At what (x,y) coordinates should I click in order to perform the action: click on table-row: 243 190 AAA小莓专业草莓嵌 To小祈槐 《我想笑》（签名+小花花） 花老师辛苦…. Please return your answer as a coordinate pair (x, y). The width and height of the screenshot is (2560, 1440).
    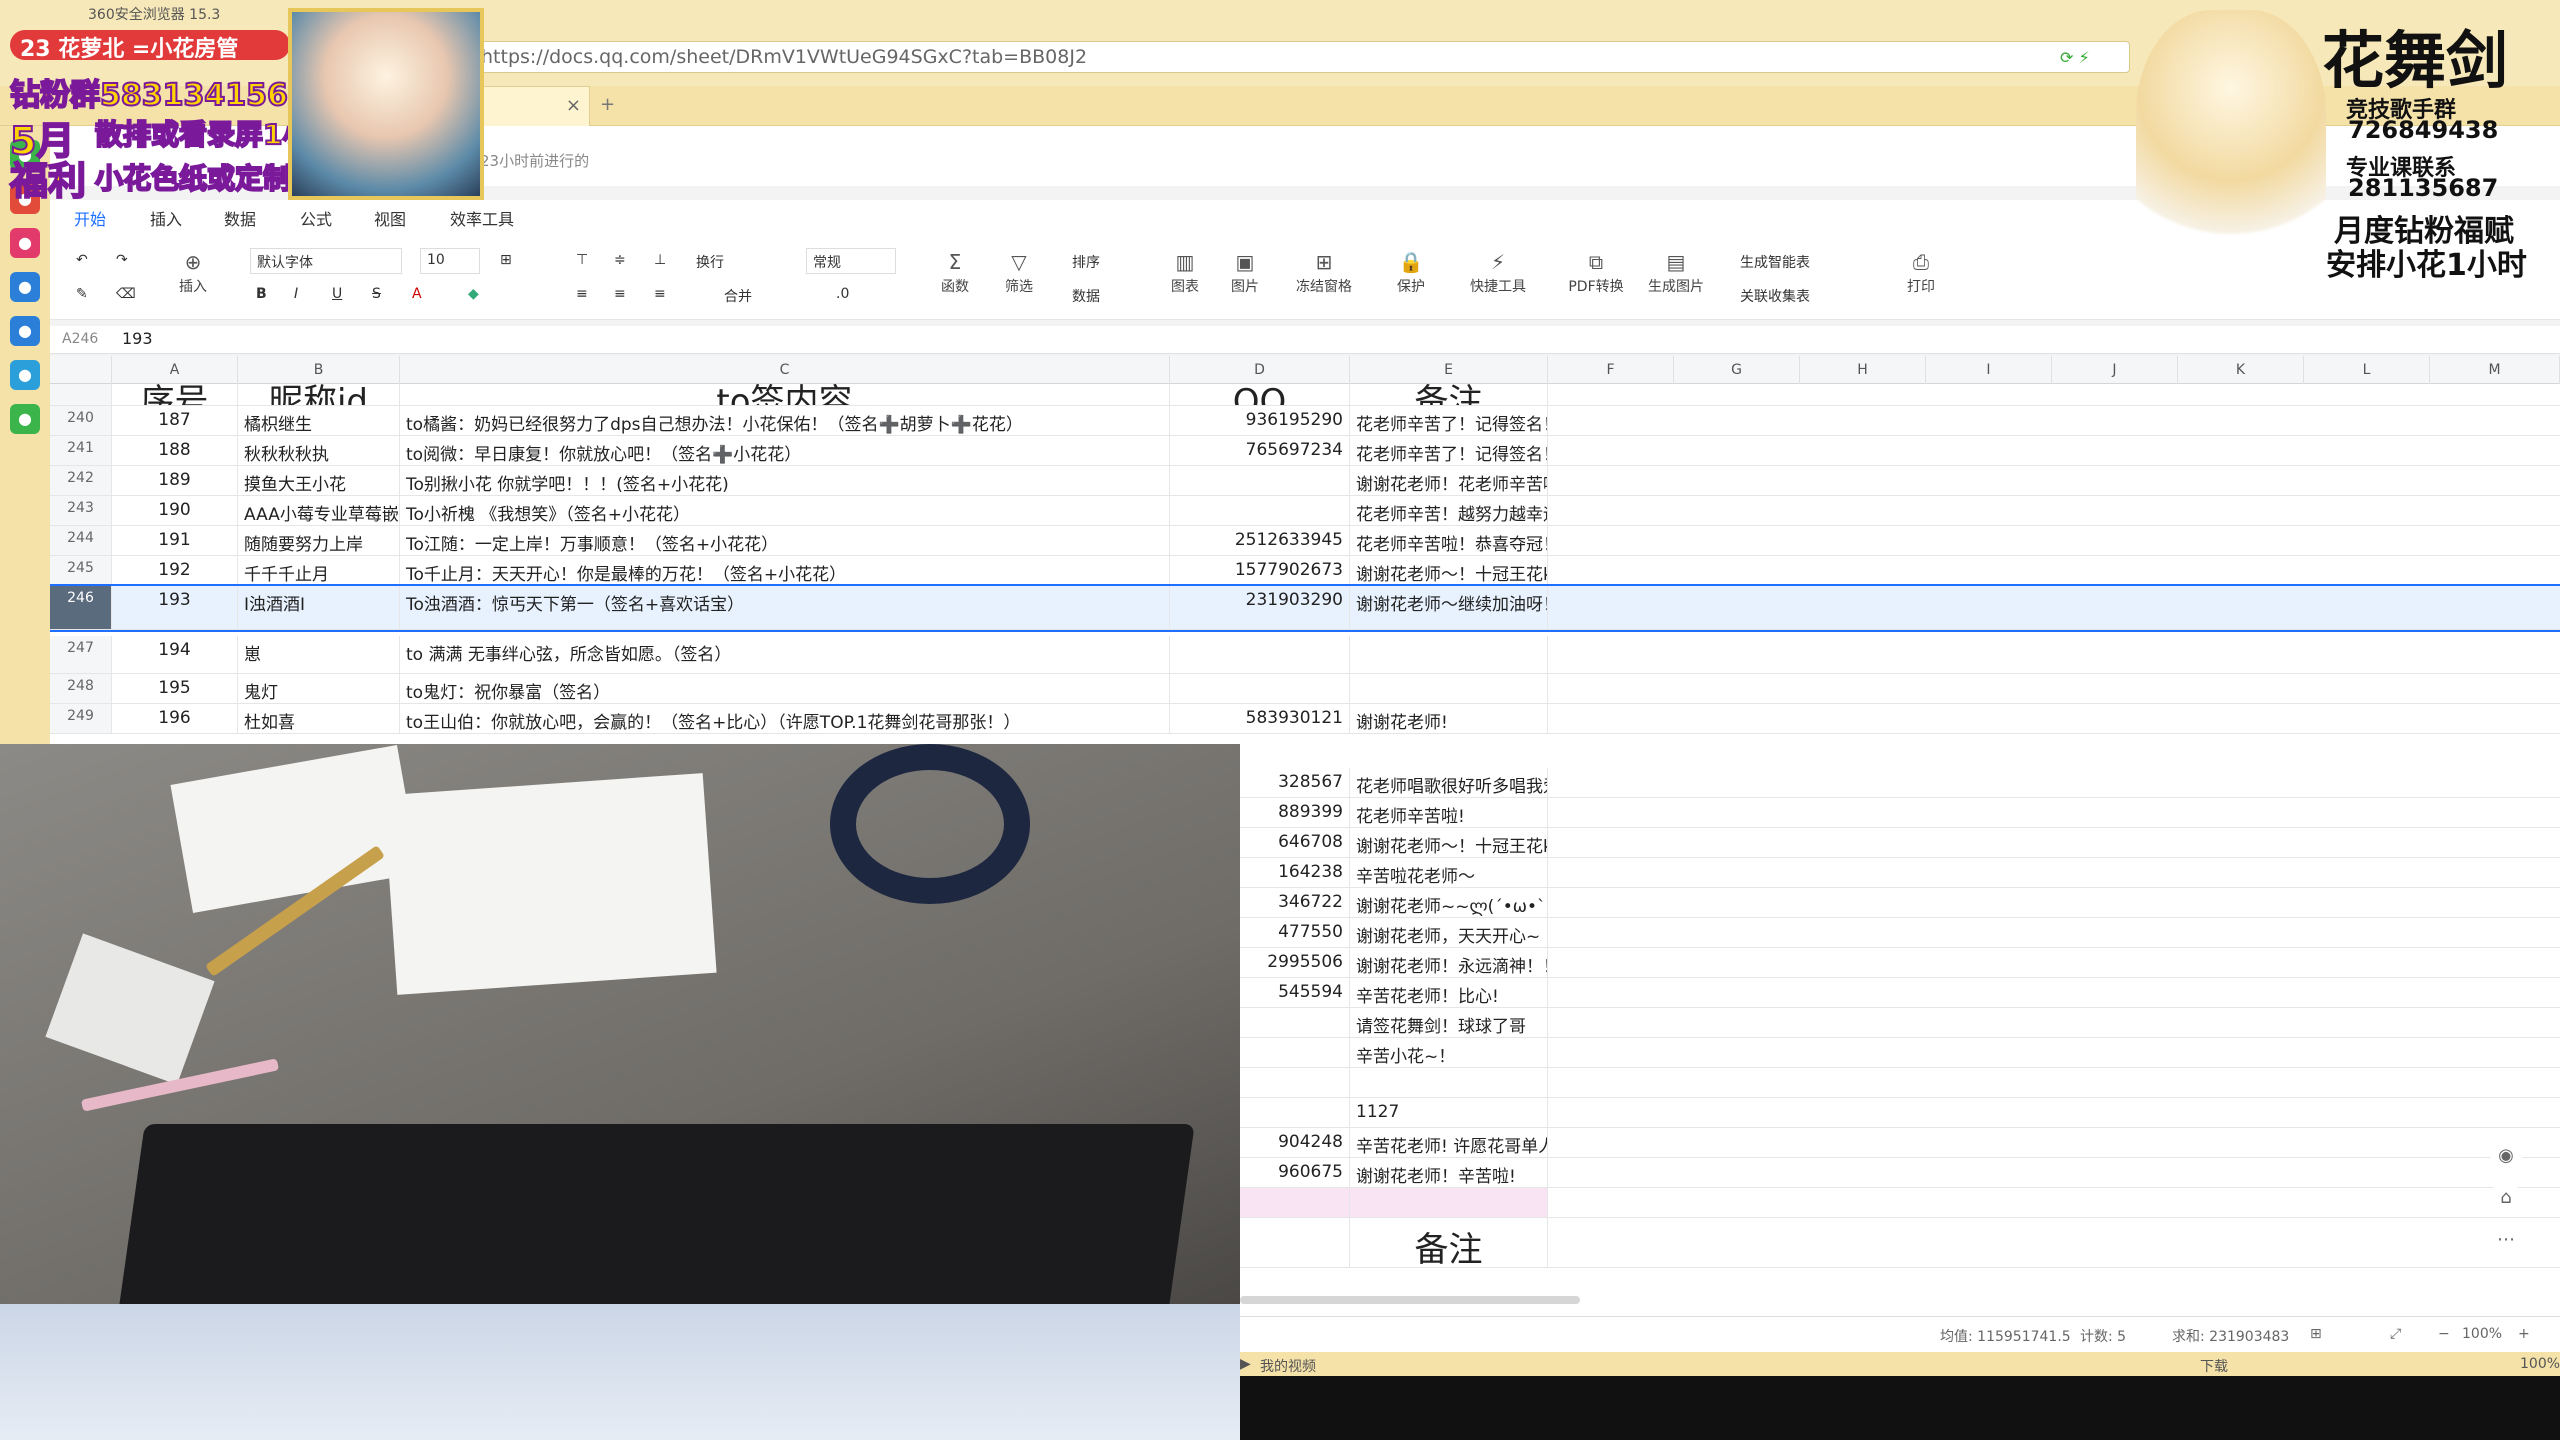
    Looking at the image, I should click on (1305, 511).